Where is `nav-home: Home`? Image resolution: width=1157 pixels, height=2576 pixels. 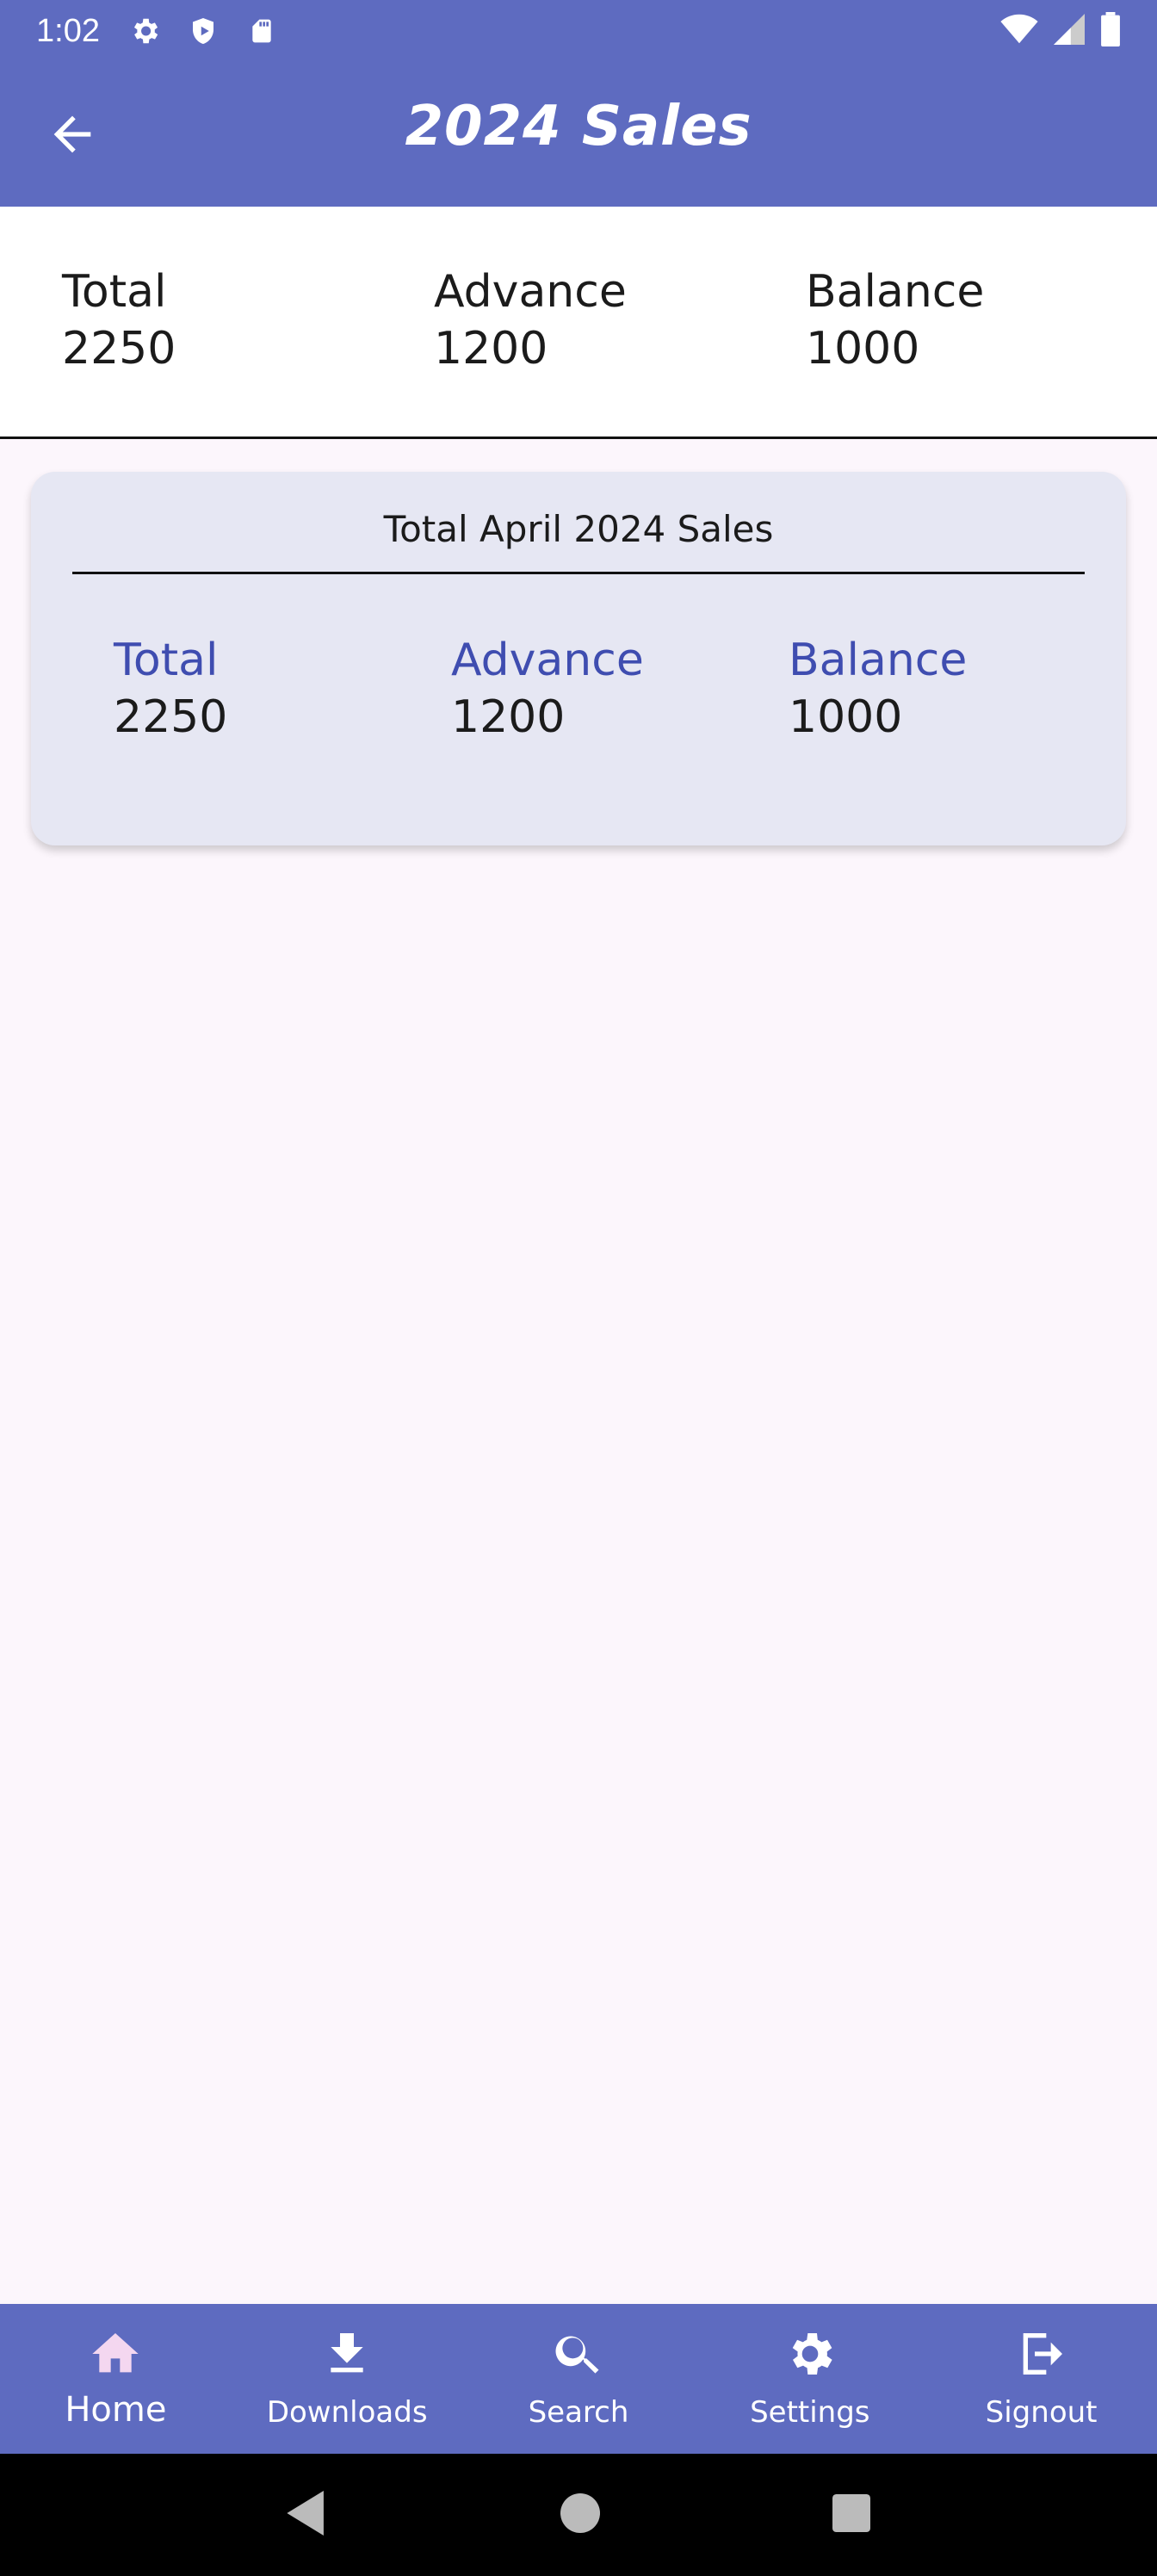 nav-home: Home is located at coordinates (116, 2379).